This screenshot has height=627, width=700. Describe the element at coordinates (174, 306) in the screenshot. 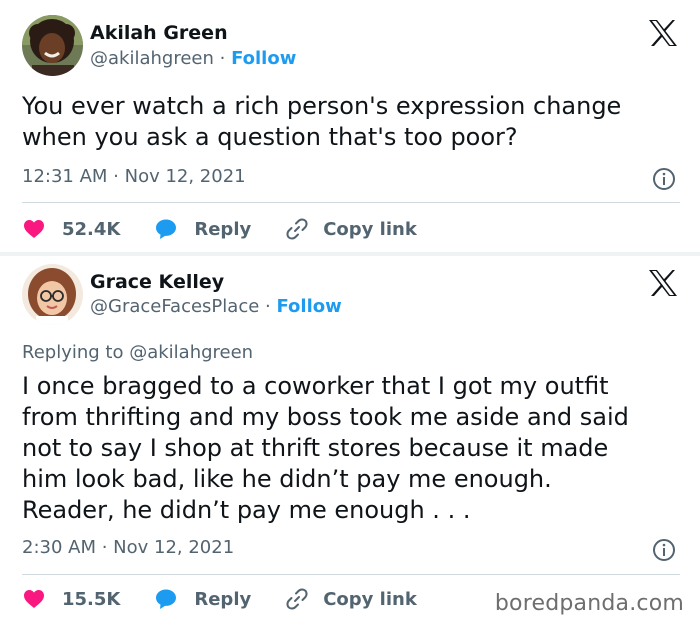

I see `author-handle: @GraceFacesPlace` at that location.